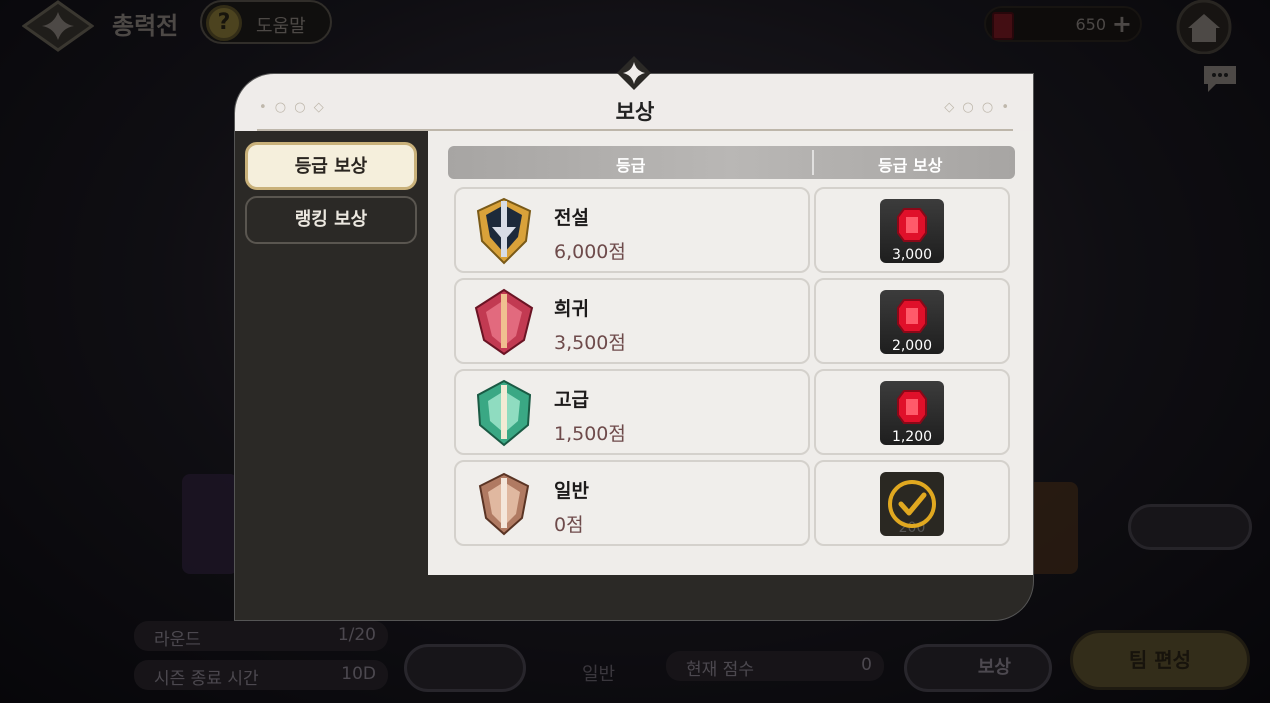 The height and width of the screenshot is (703, 1270). Describe the element at coordinates (590, 252) in the screenshot. I see `grade-score: 6,000점` at that location.